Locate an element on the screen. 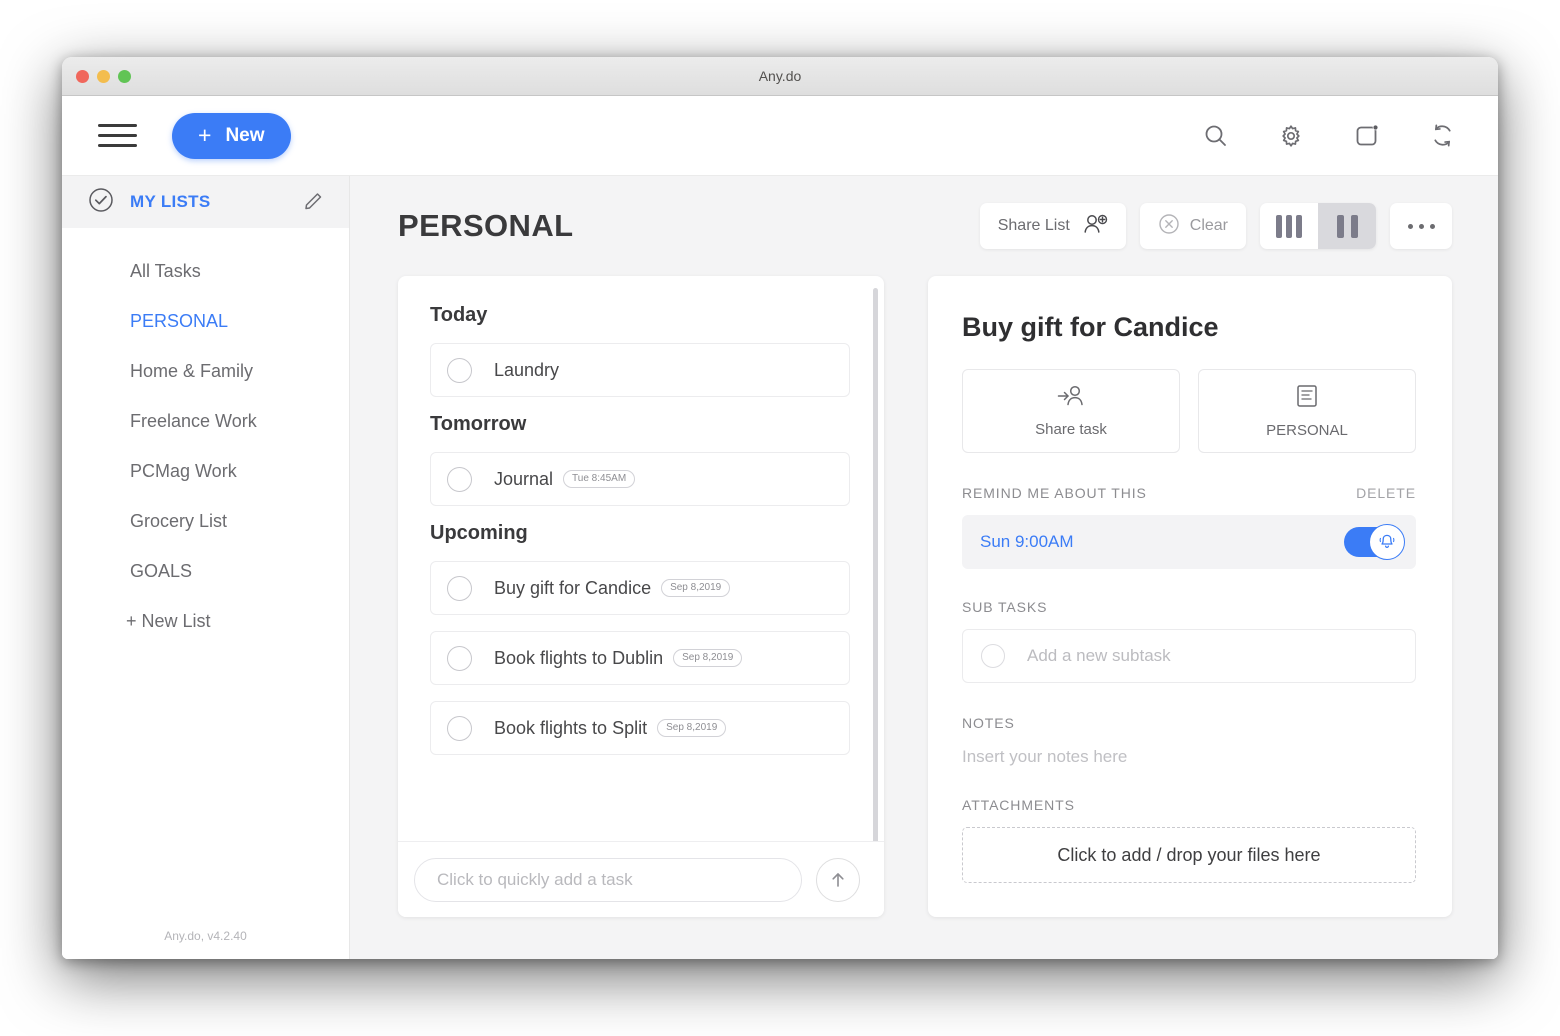 This screenshot has width=1560, height=1036. clear-label: Clear is located at coordinates (1208, 225).